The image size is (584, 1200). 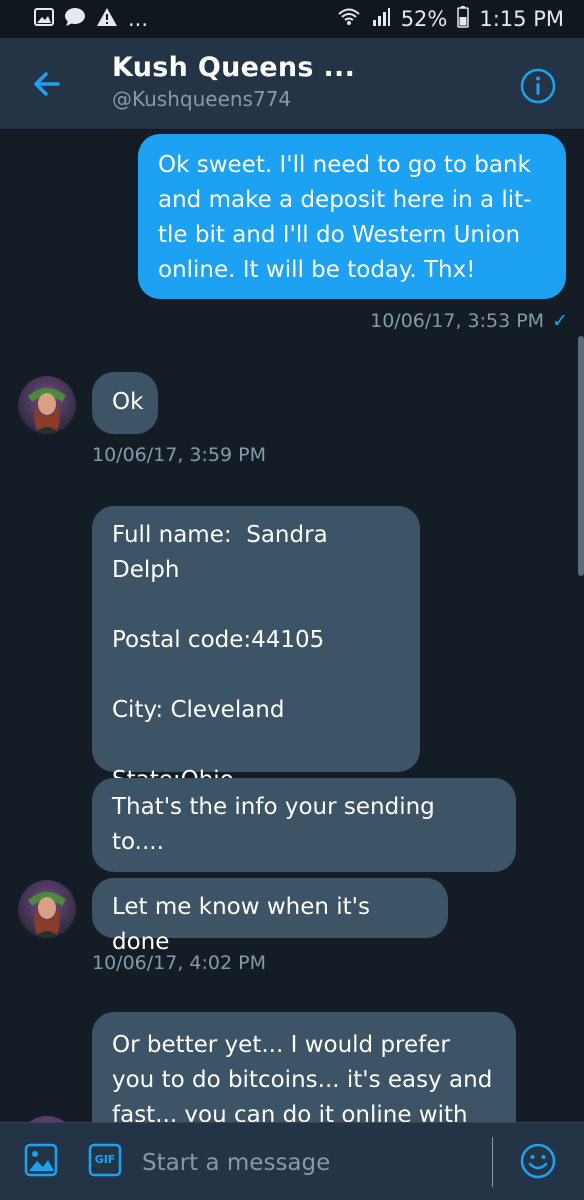 I want to click on gif-label: GIF, so click(x=105, y=1159).